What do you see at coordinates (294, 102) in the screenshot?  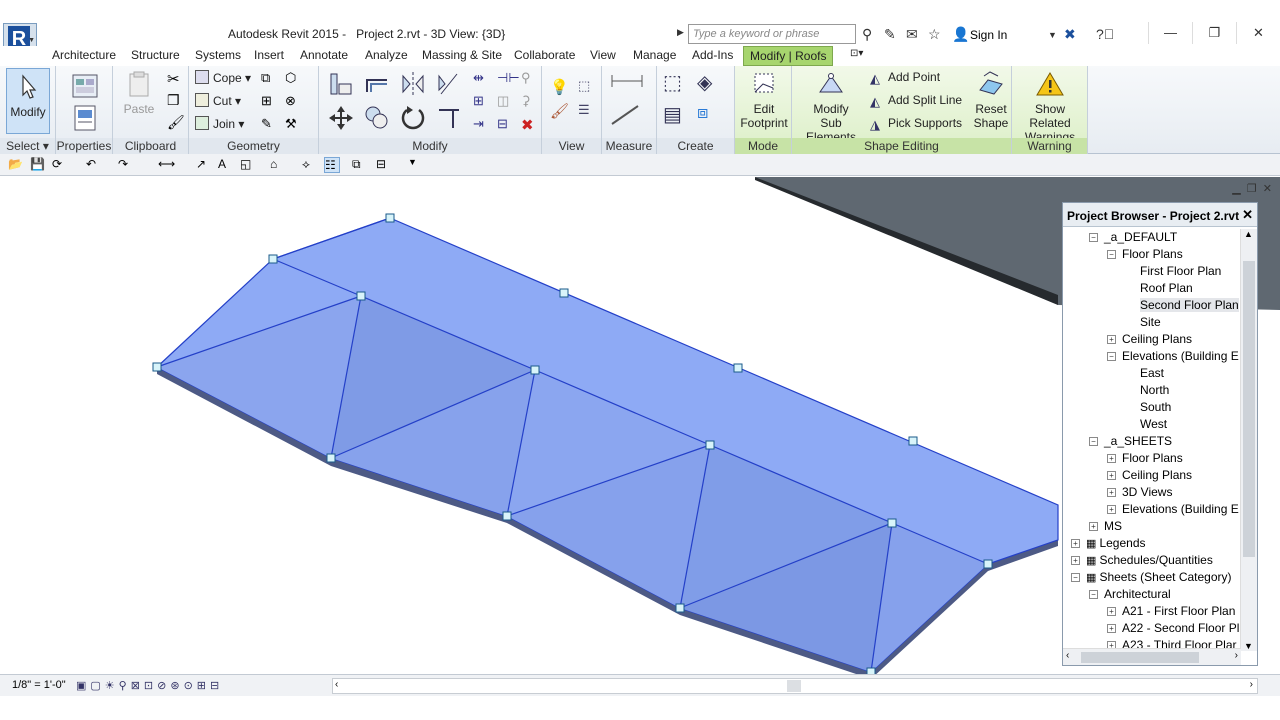 I see `demolish-icon: ⊗` at bounding box center [294, 102].